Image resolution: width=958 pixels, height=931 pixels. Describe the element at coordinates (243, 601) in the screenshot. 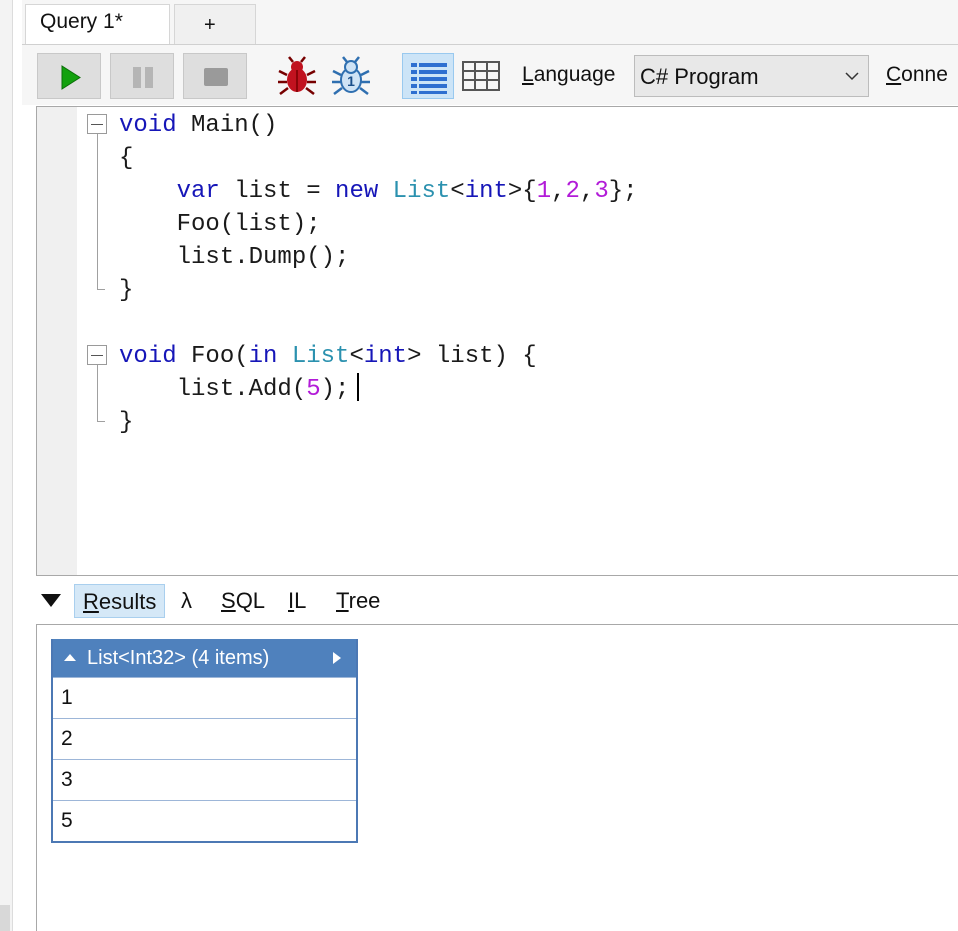

I see `tab-sql: SQL` at that location.